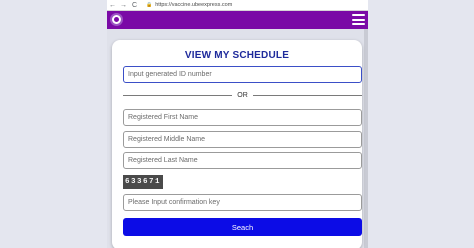 The image size is (474, 248). I want to click on scrollbar, so click(366, 138).